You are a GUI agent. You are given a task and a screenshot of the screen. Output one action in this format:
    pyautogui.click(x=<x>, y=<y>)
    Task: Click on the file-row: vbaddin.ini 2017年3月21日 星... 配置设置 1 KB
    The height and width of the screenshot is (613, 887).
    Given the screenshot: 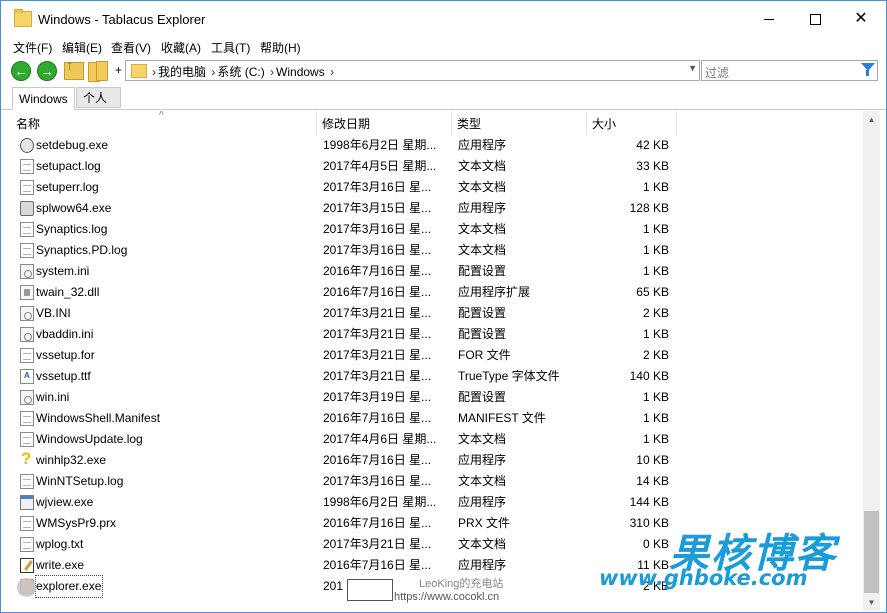 What is the action you would take?
    pyautogui.click(x=344, y=334)
    